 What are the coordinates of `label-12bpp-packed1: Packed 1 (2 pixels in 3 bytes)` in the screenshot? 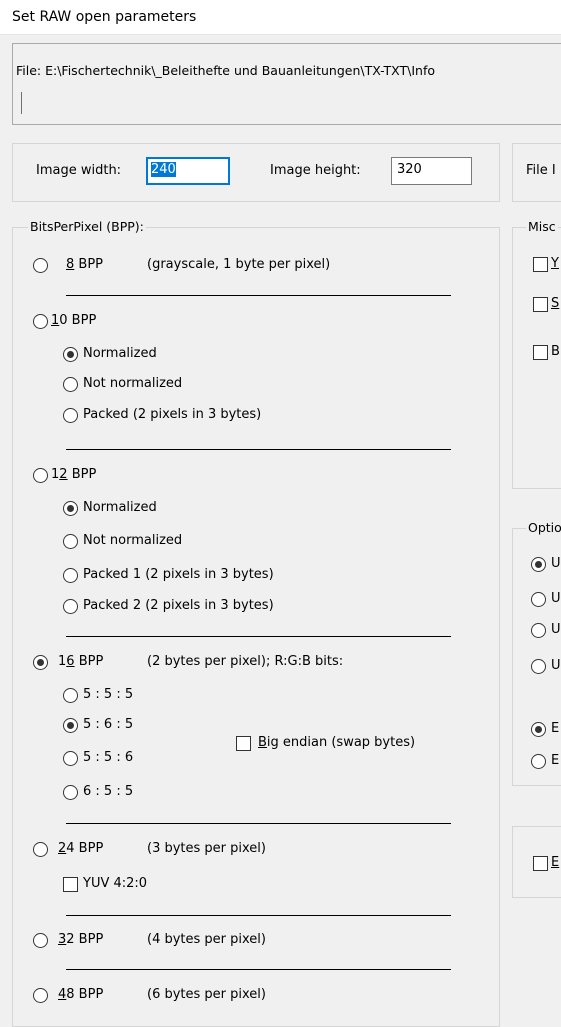 It's located at (178, 574).